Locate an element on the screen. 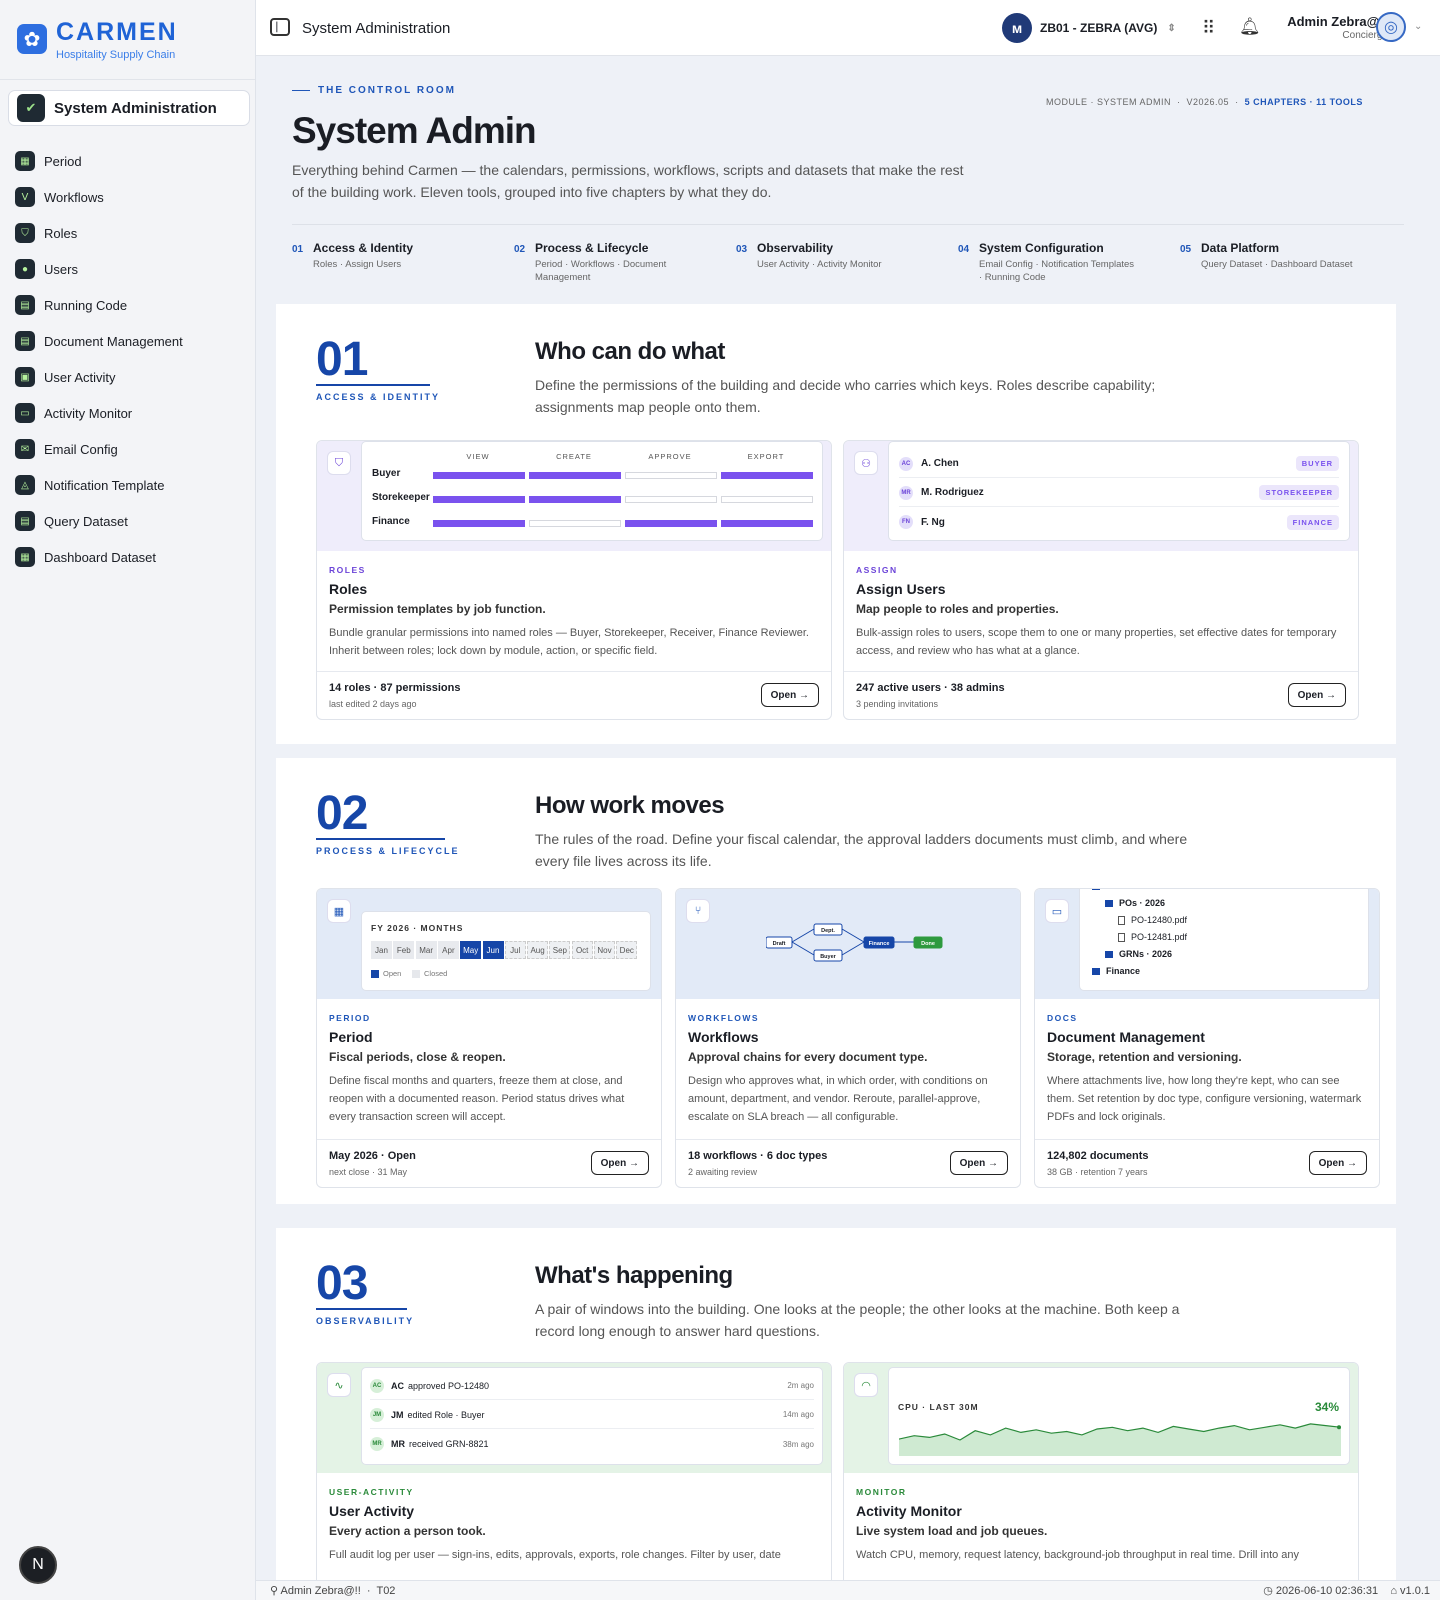 This screenshot has height=1600, width=1440. month-cell: Apr is located at coordinates (448, 950).